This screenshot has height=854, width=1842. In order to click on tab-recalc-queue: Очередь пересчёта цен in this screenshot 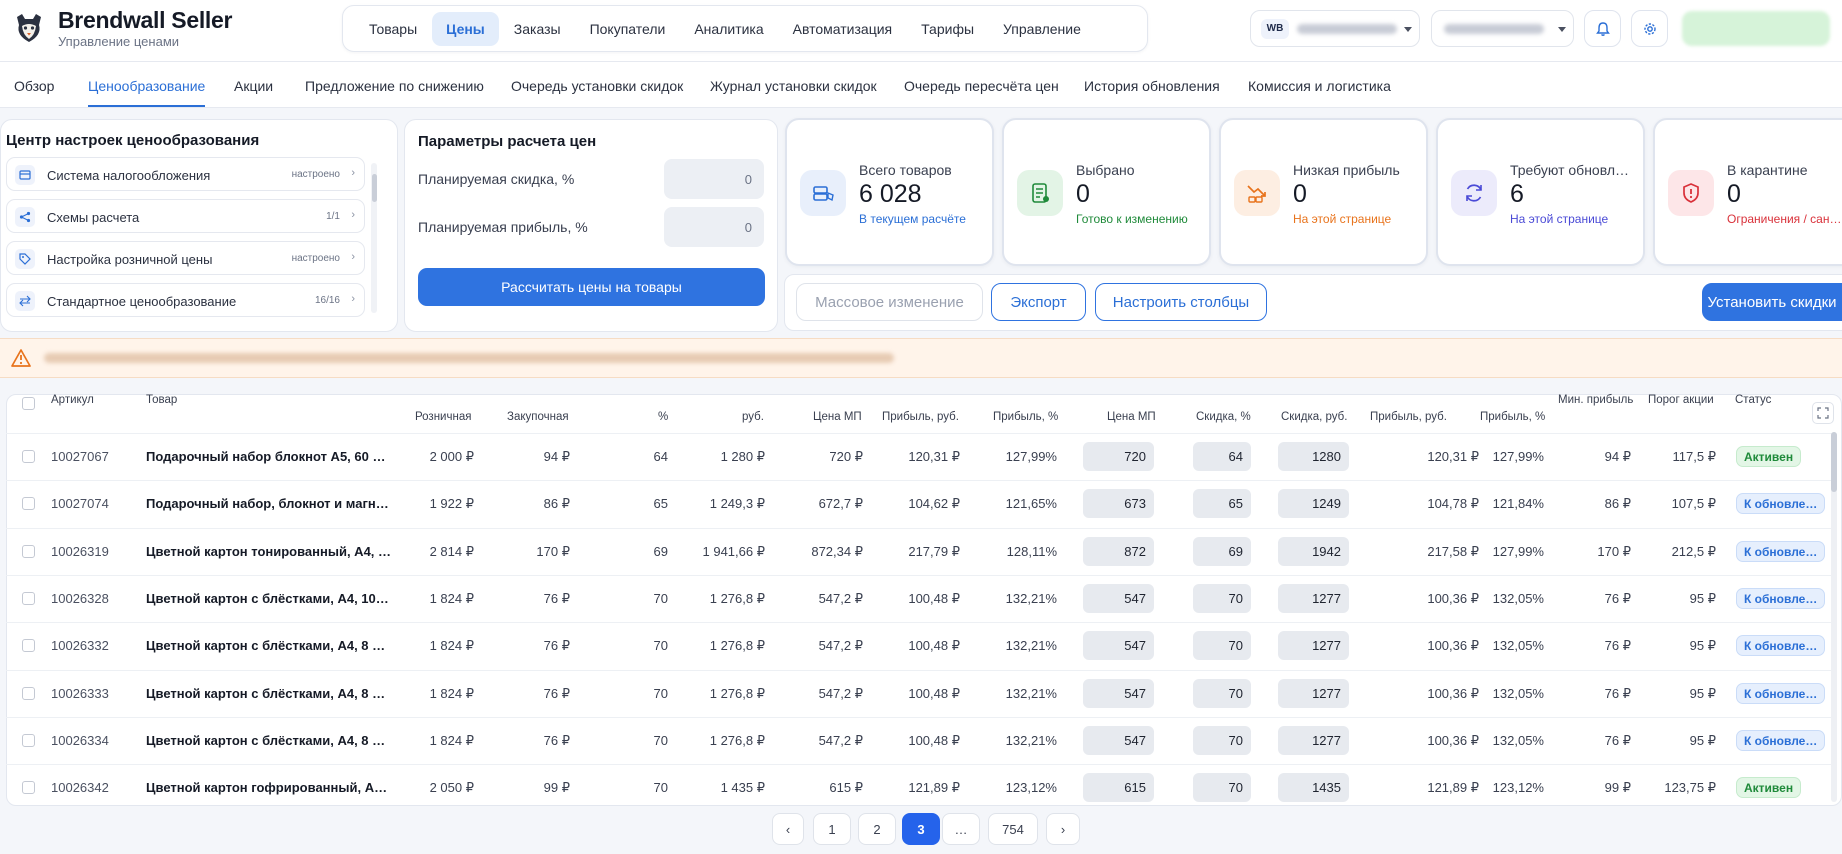, I will do `click(981, 86)`.